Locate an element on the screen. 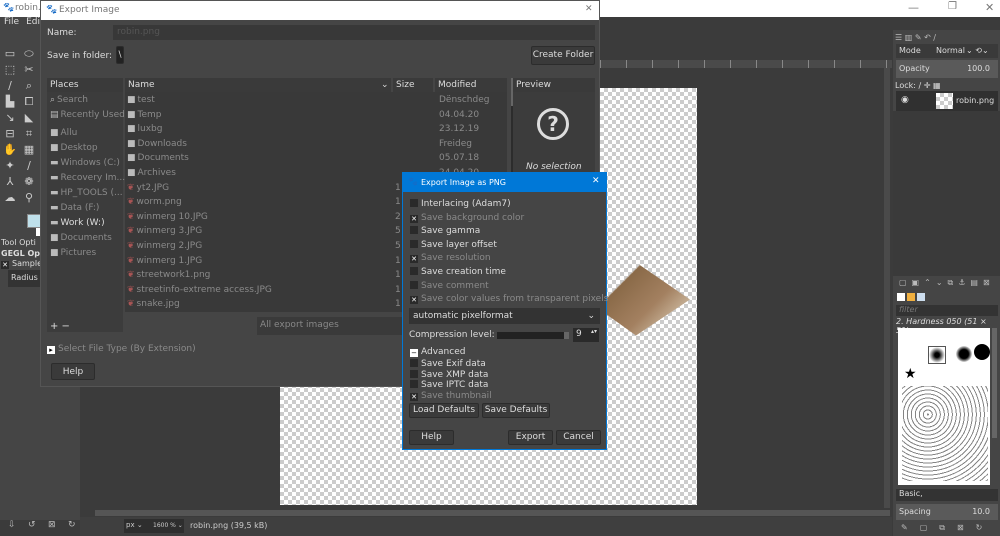 The image size is (1000, 536). place-item: ⌕ Search is located at coordinates (69, 100).